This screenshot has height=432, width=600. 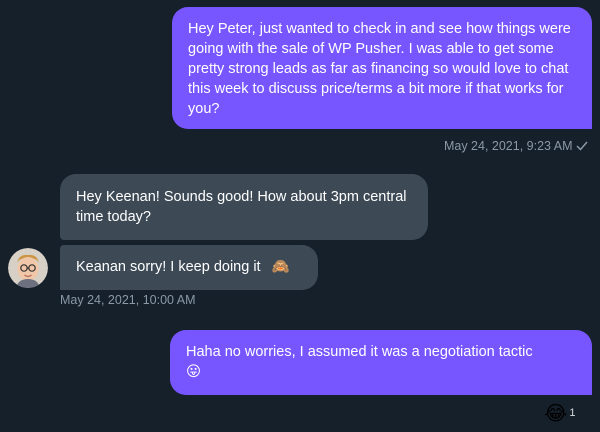 What do you see at coordinates (28, 268) in the screenshot?
I see `user-avatar` at bounding box center [28, 268].